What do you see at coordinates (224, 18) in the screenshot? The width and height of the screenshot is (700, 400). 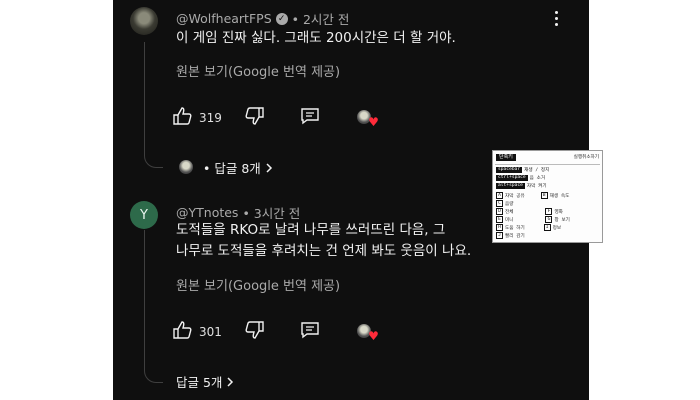 I see `author-name: @WolfheartFPS` at bounding box center [224, 18].